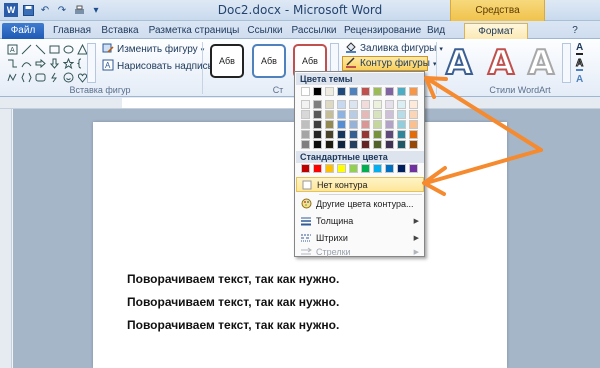  Describe the element at coordinates (194, 31) in the screenshot. I see `tab-page-layout: Разметка страницы` at that location.